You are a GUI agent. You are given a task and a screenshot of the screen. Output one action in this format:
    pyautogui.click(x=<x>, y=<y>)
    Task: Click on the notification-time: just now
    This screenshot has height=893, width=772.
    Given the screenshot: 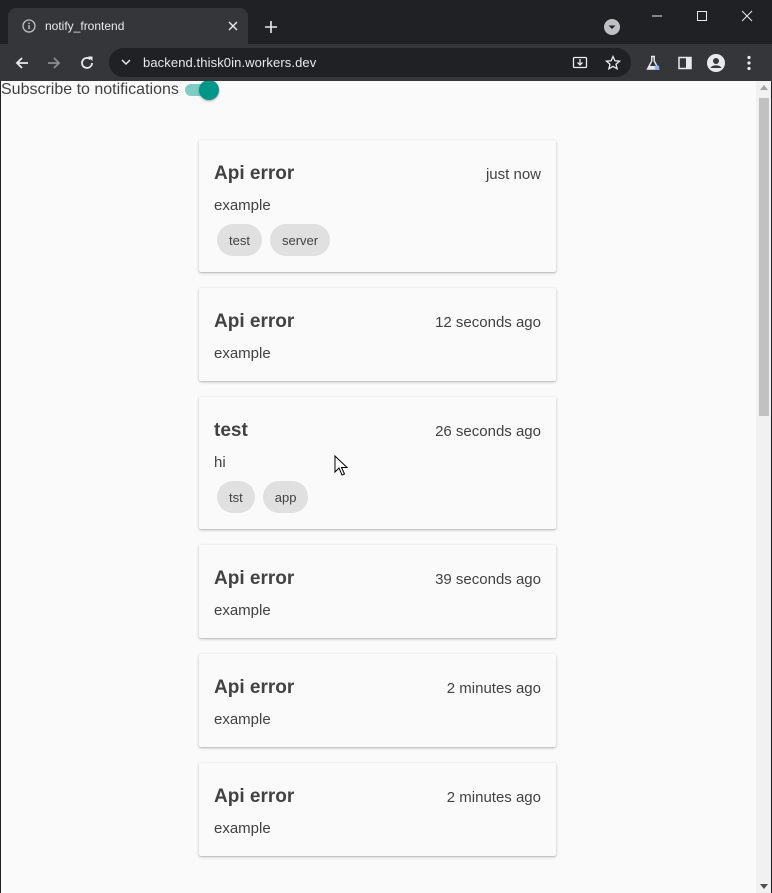 What is the action you would take?
    pyautogui.click(x=513, y=174)
    